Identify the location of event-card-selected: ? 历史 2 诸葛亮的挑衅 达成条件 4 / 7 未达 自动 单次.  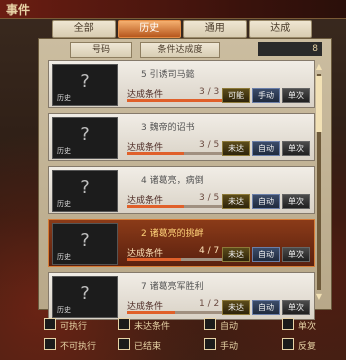
(181, 243).